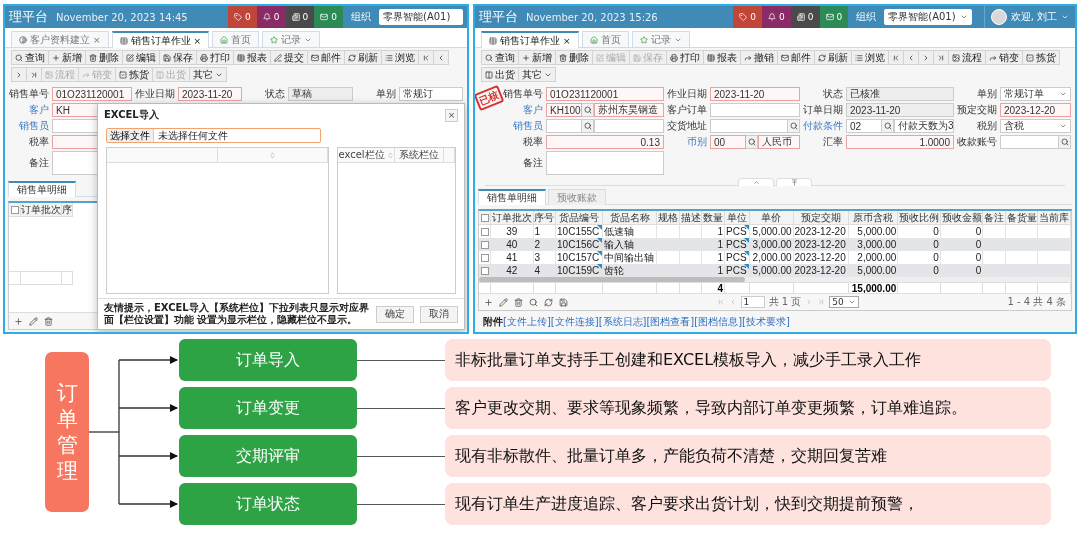  What do you see at coordinates (400, 57) in the screenshot?
I see `toolbar-button: 浏览` at bounding box center [400, 57].